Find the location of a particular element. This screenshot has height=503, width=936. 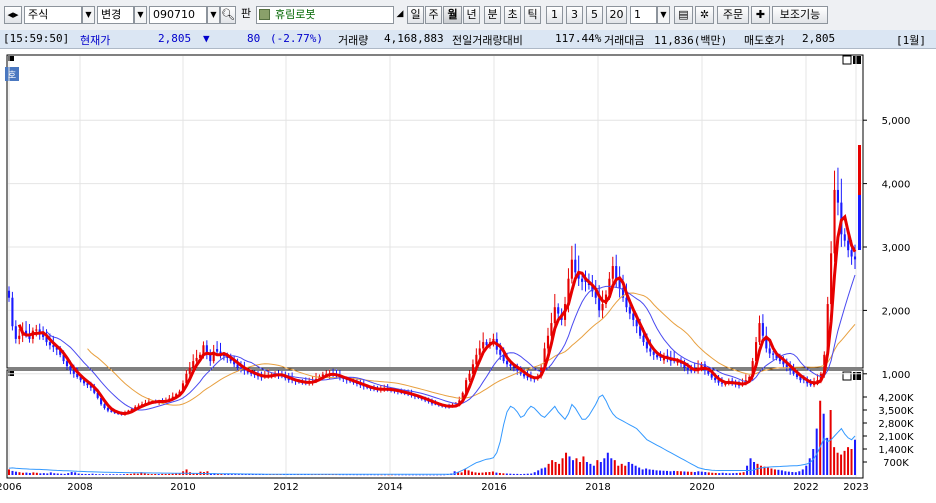

market-select: 주식 is located at coordinates (53, 15).